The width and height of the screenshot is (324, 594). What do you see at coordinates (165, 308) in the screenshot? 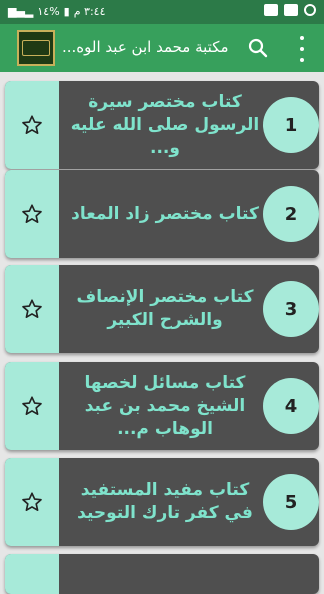
I see `book-title: كتاب مختصر الإنصاف والشرح الكبير` at bounding box center [165, 308].